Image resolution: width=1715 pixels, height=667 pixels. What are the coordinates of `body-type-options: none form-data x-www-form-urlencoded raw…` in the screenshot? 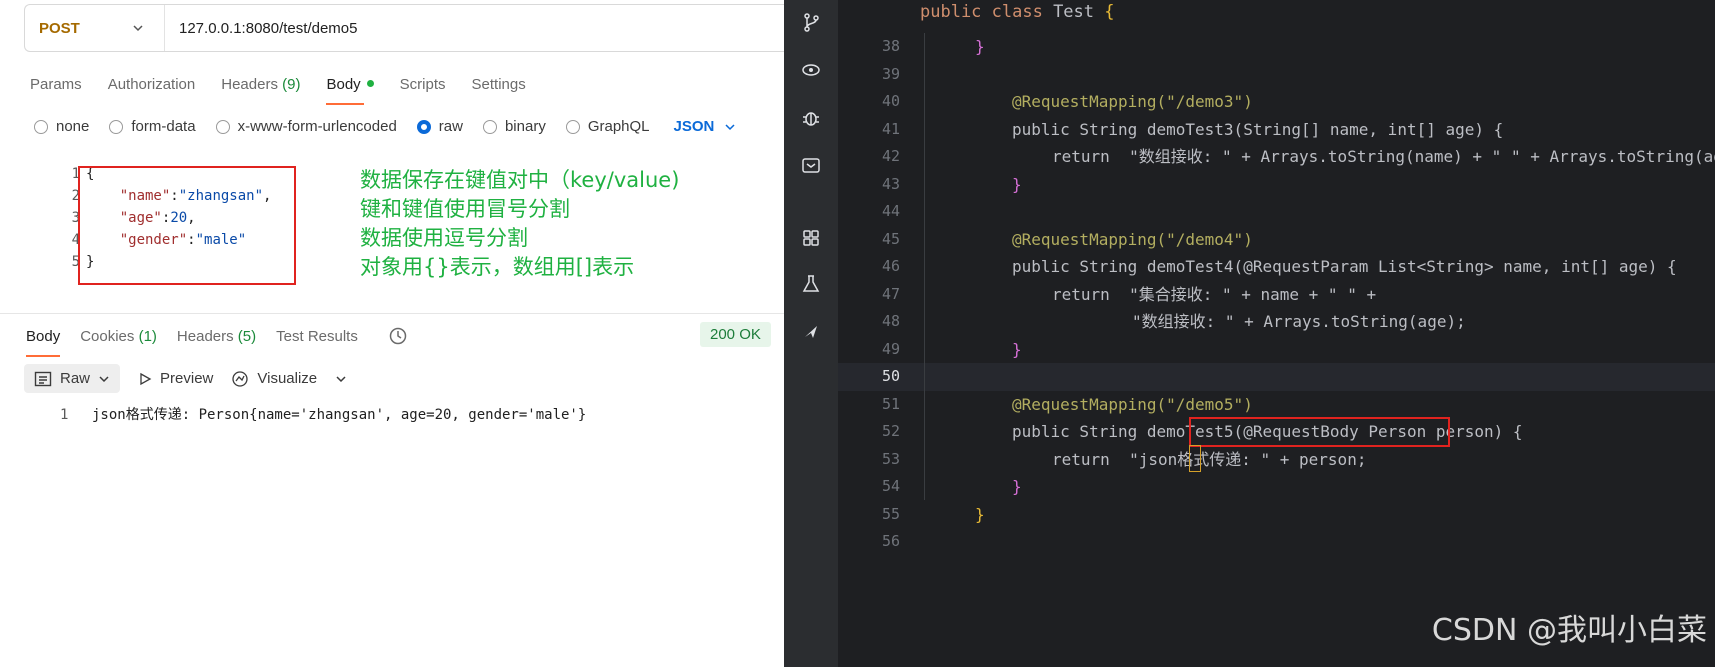 It's located at (385, 126).